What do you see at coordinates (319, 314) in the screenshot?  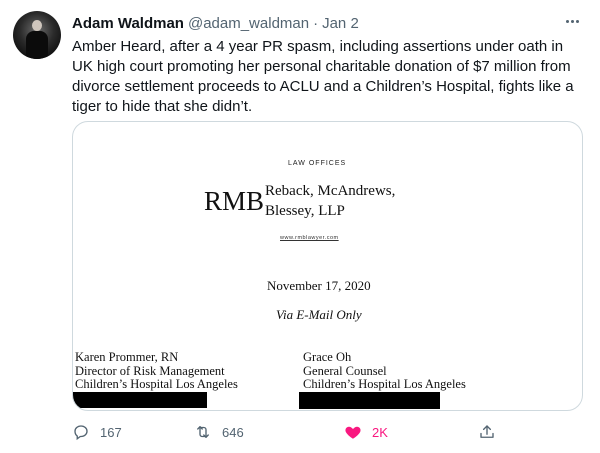 I see `doc-via: Via E-Mail Only` at bounding box center [319, 314].